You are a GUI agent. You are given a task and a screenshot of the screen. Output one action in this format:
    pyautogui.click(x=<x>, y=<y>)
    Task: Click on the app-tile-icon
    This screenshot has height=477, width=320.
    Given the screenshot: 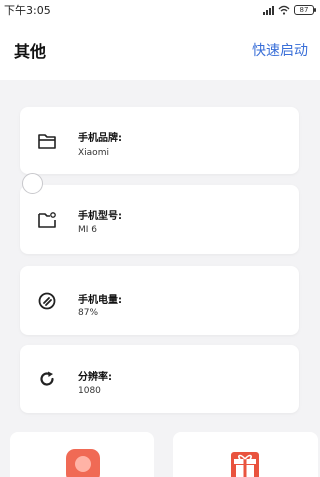 What is the action you would take?
    pyautogui.click(x=83, y=463)
    